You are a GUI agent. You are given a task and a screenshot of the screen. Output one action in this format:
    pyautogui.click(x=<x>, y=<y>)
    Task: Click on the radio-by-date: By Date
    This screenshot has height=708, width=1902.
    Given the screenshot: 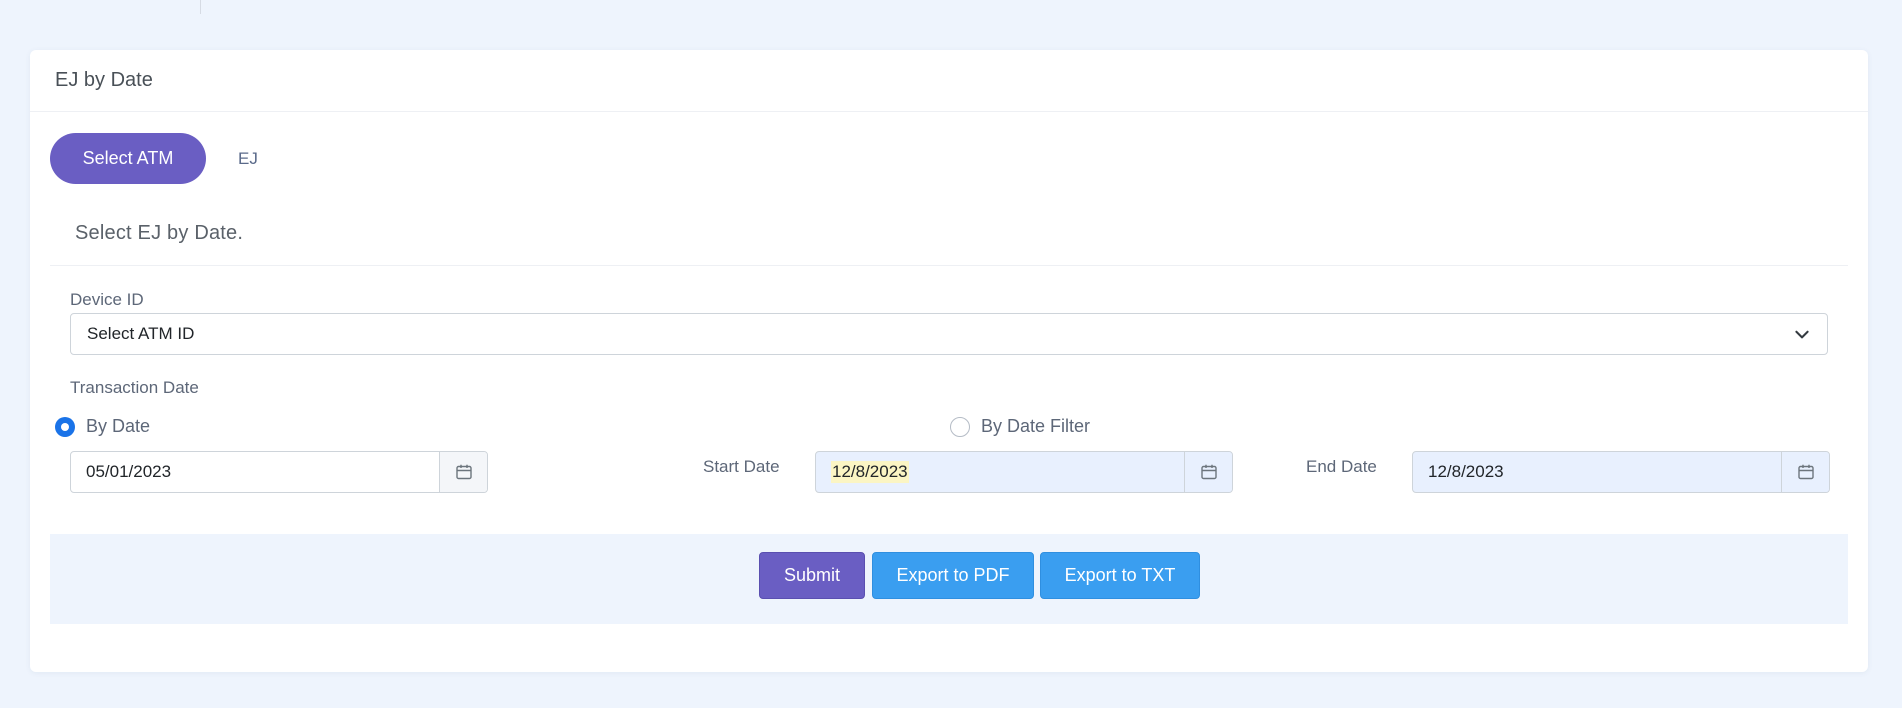 What is the action you would take?
    pyautogui.click(x=102, y=426)
    